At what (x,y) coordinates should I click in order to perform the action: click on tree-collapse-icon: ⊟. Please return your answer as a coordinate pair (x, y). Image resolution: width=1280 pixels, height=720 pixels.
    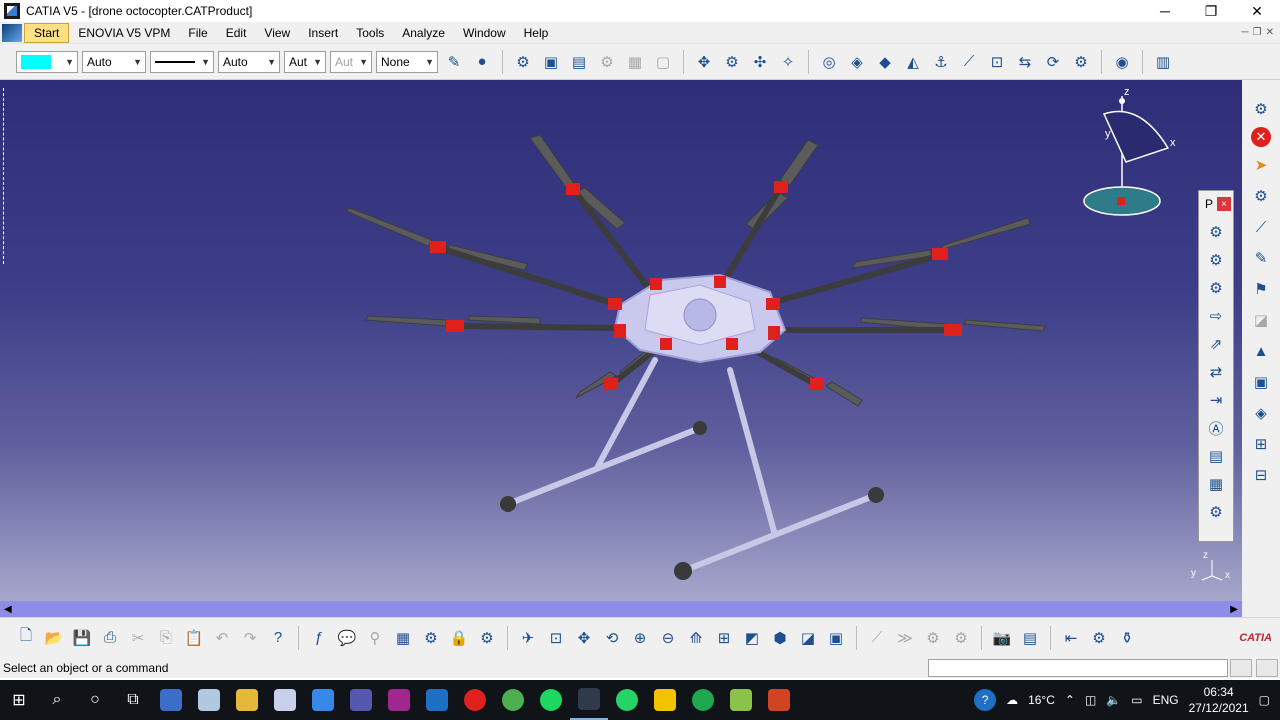
    Looking at the image, I should click on (1261, 475).